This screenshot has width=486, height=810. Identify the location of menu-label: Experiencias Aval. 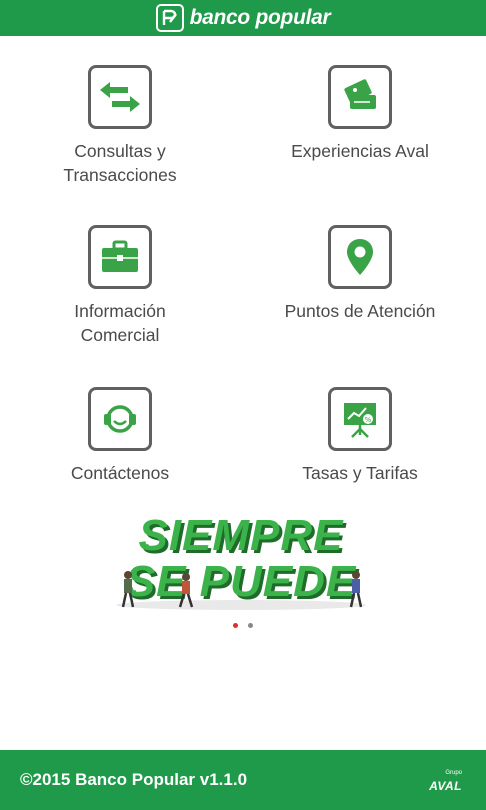
(360, 151).